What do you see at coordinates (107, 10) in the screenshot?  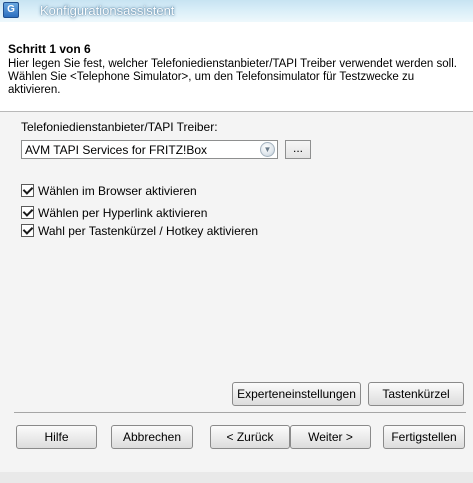 I see `window-title: Konfigurationsassistent` at bounding box center [107, 10].